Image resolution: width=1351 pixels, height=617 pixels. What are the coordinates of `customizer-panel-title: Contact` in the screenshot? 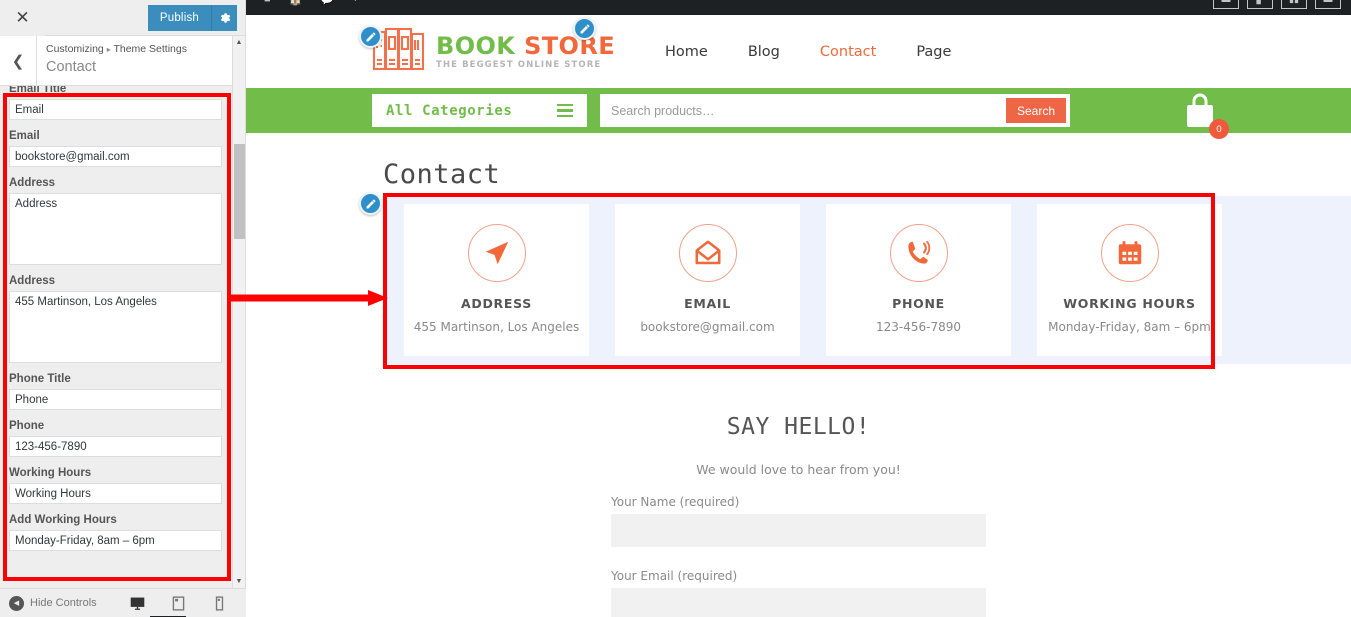 It's located at (71, 67).